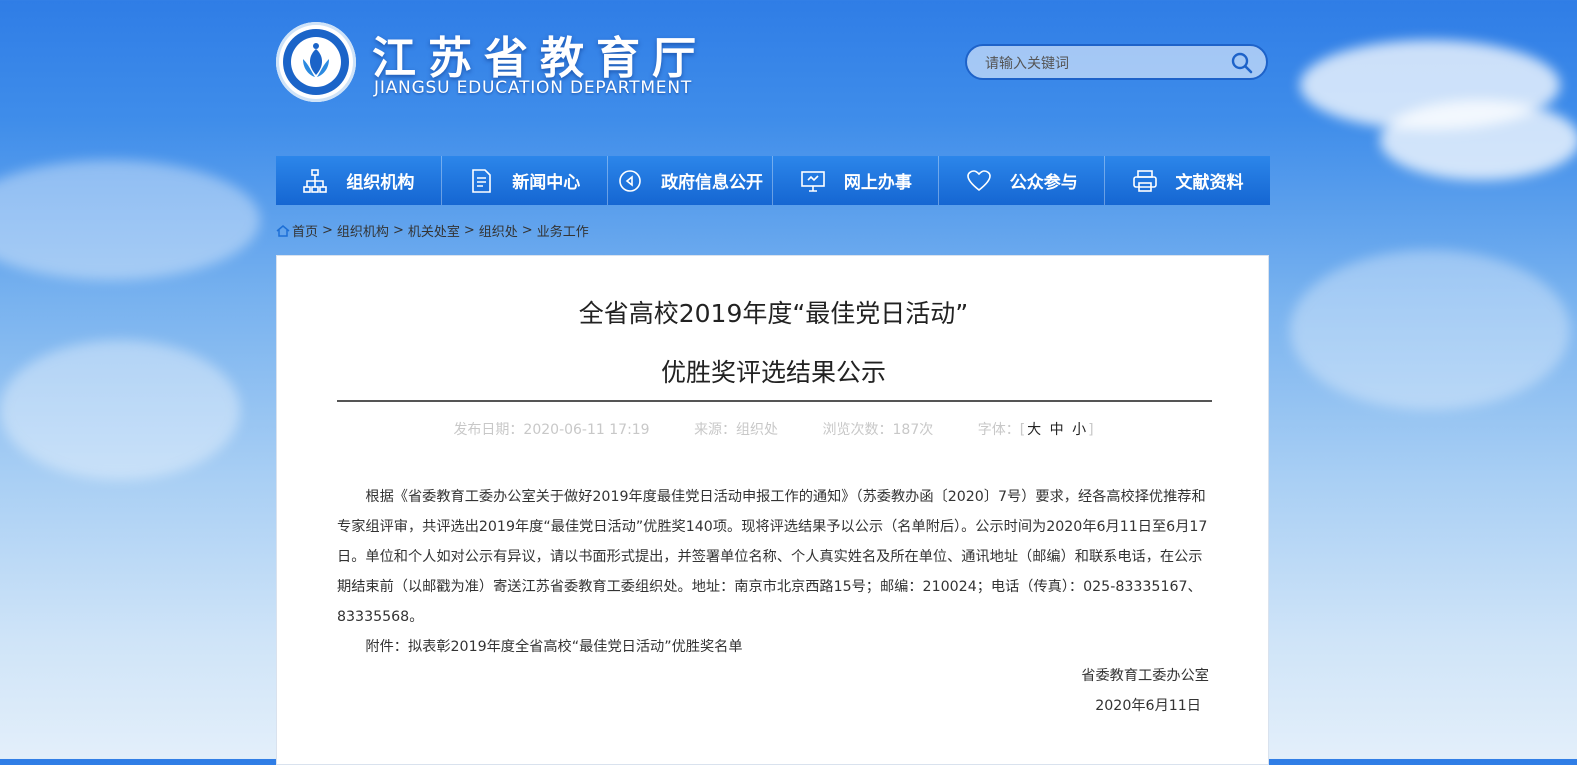 This screenshot has width=1577, height=765. I want to click on attachment-line: 附件：拟表彰2019年度全省高校“最佳党日活动”优胜奖名单, so click(774, 647).